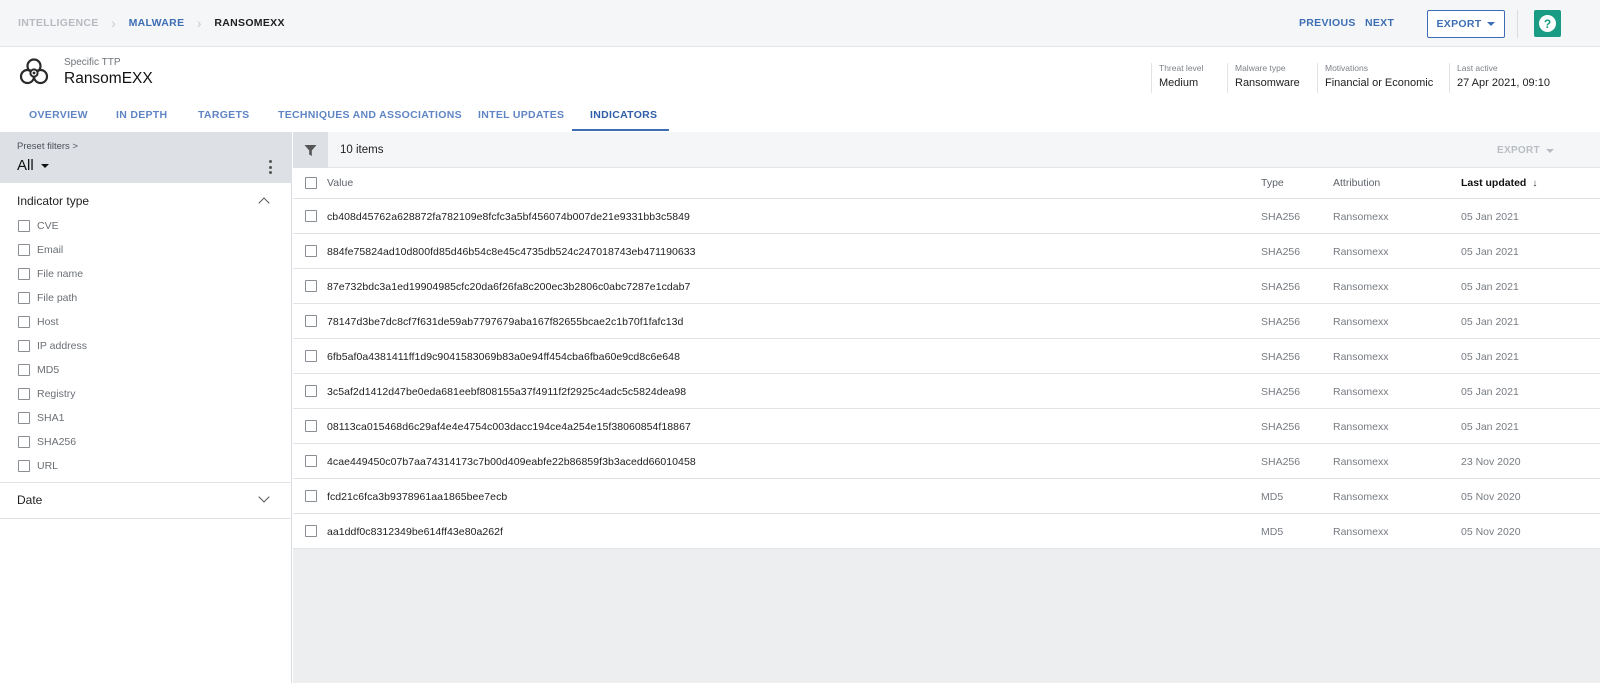 The height and width of the screenshot is (683, 1600). Describe the element at coordinates (108, 78) in the screenshot. I see `entity-title: RansomEXX` at that location.